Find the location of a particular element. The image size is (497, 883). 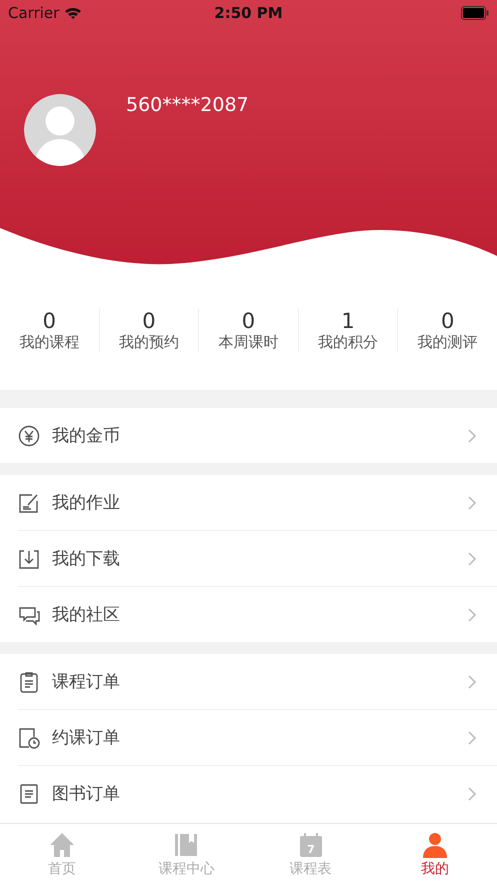

menu-row: 我的下载 is located at coordinates (257, 558).